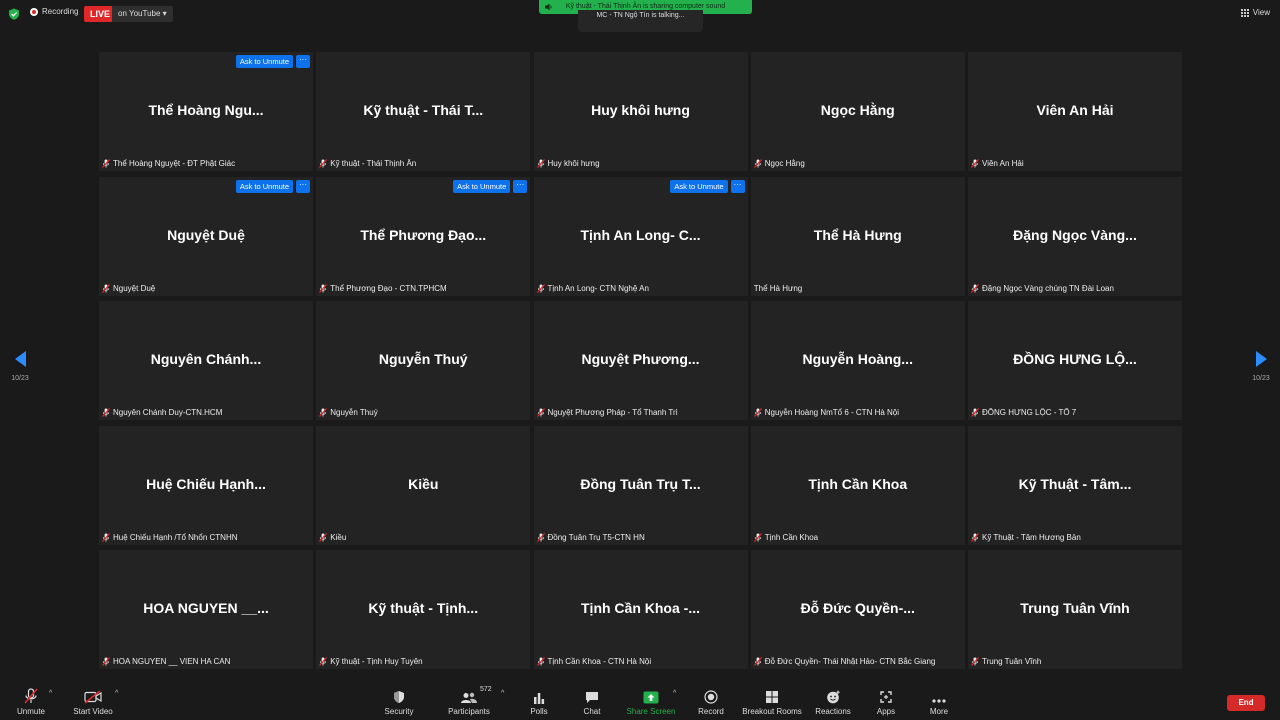  What do you see at coordinates (502, 693) in the screenshot?
I see `participants-caret-icon: ^` at bounding box center [502, 693].